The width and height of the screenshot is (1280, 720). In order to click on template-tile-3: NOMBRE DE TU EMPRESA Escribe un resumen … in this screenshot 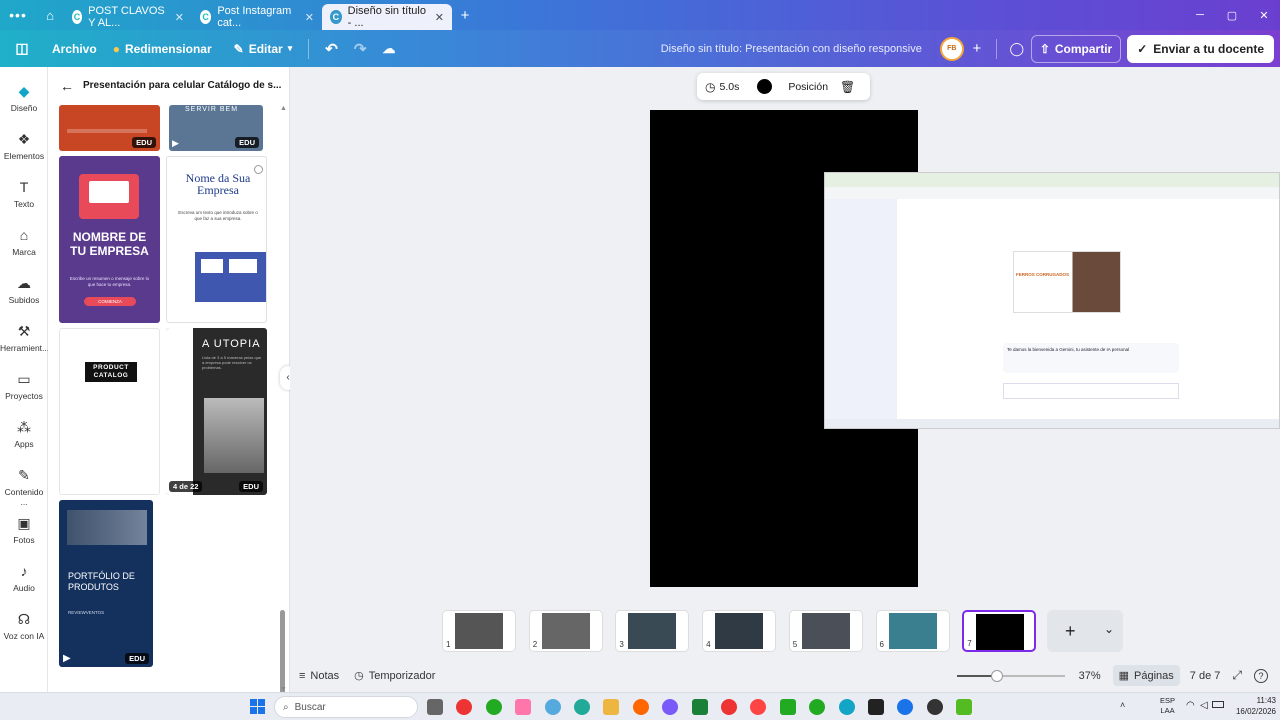, I will do `click(109, 239)`.